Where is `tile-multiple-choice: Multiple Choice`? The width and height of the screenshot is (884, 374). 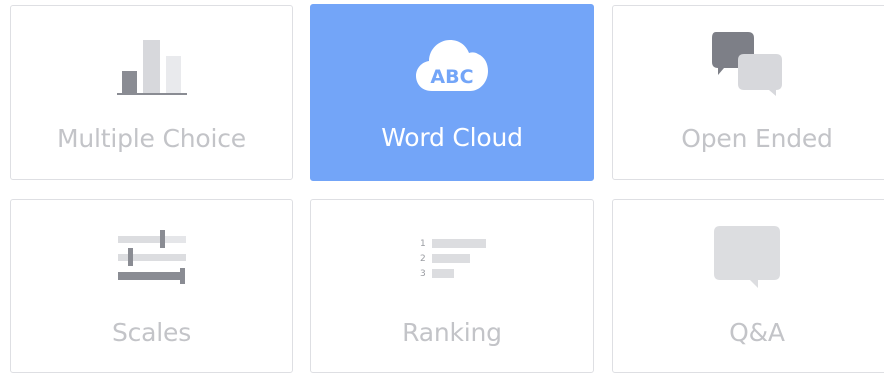
tile-multiple-choice: Multiple Choice is located at coordinates (151, 92).